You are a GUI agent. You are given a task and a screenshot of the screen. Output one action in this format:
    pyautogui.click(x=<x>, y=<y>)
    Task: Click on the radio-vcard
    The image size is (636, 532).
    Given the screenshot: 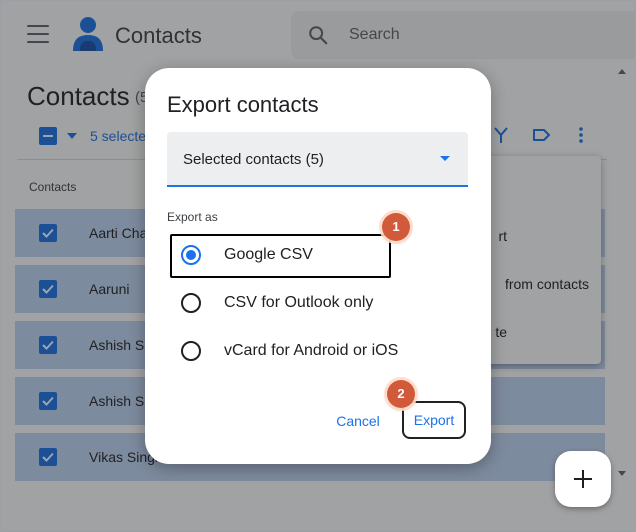 What is the action you would take?
    pyautogui.click(x=191, y=351)
    